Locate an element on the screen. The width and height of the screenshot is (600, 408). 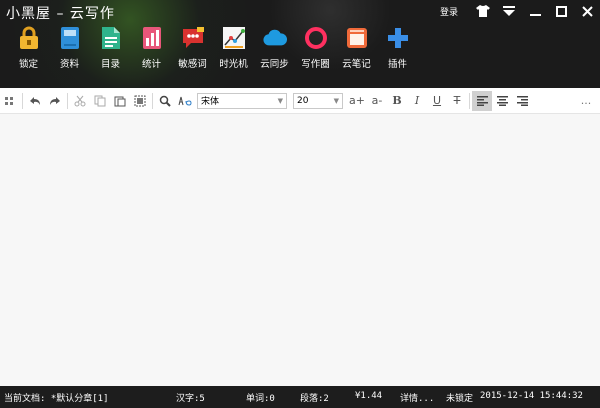
font-size-select: 20 ▼ is located at coordinates (318, 100).